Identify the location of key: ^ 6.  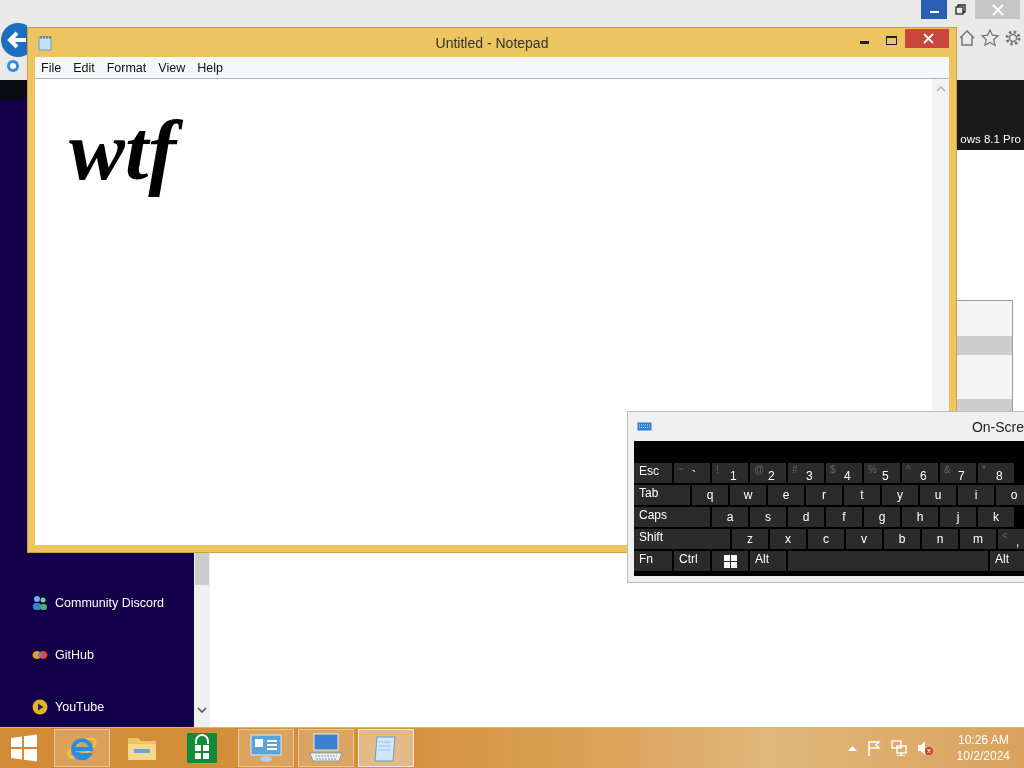
(920, 473).